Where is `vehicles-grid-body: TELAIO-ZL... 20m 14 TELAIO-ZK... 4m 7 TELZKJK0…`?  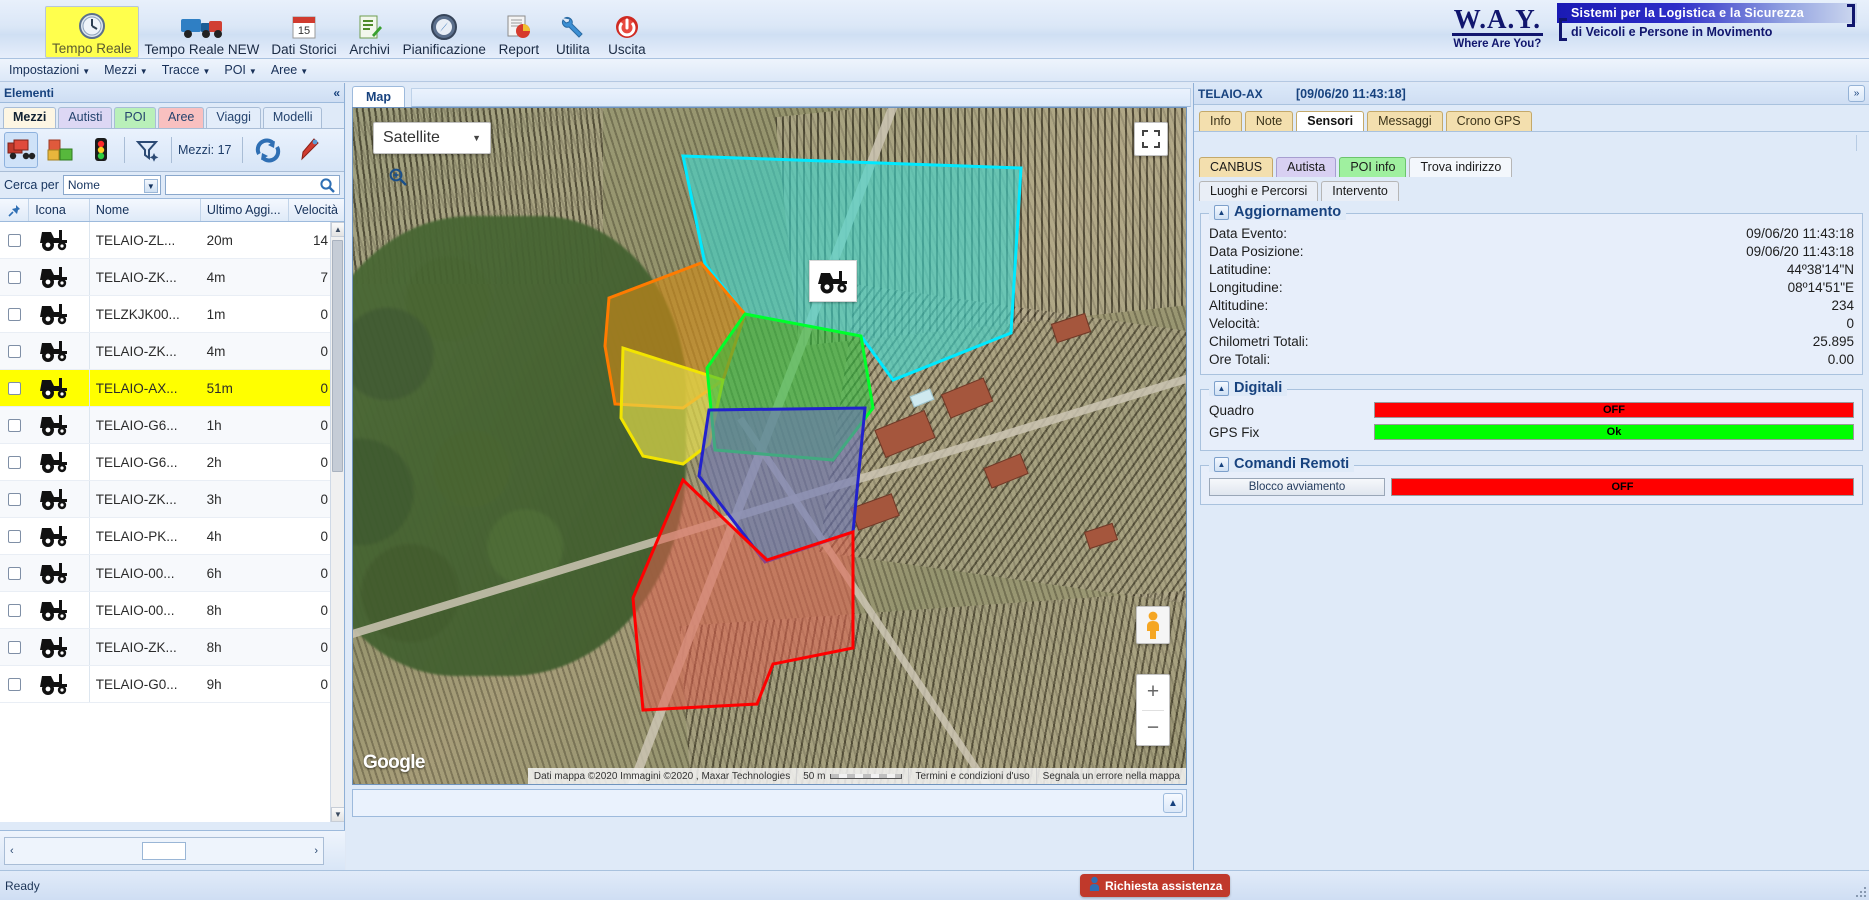
vehicles-grid-body: TELAIO-ZL... 20m 14 TELAIO-ZK... 4m 7 TELZKJK0… is located at coordinates (172, 522).